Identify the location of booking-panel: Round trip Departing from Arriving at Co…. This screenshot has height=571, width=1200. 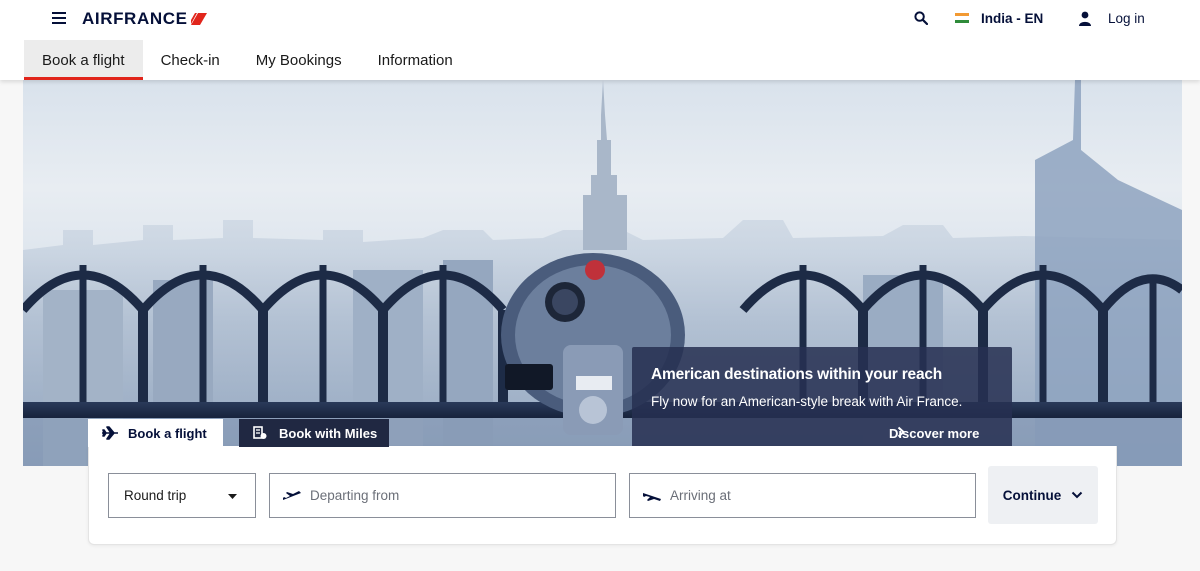
(602, 495).